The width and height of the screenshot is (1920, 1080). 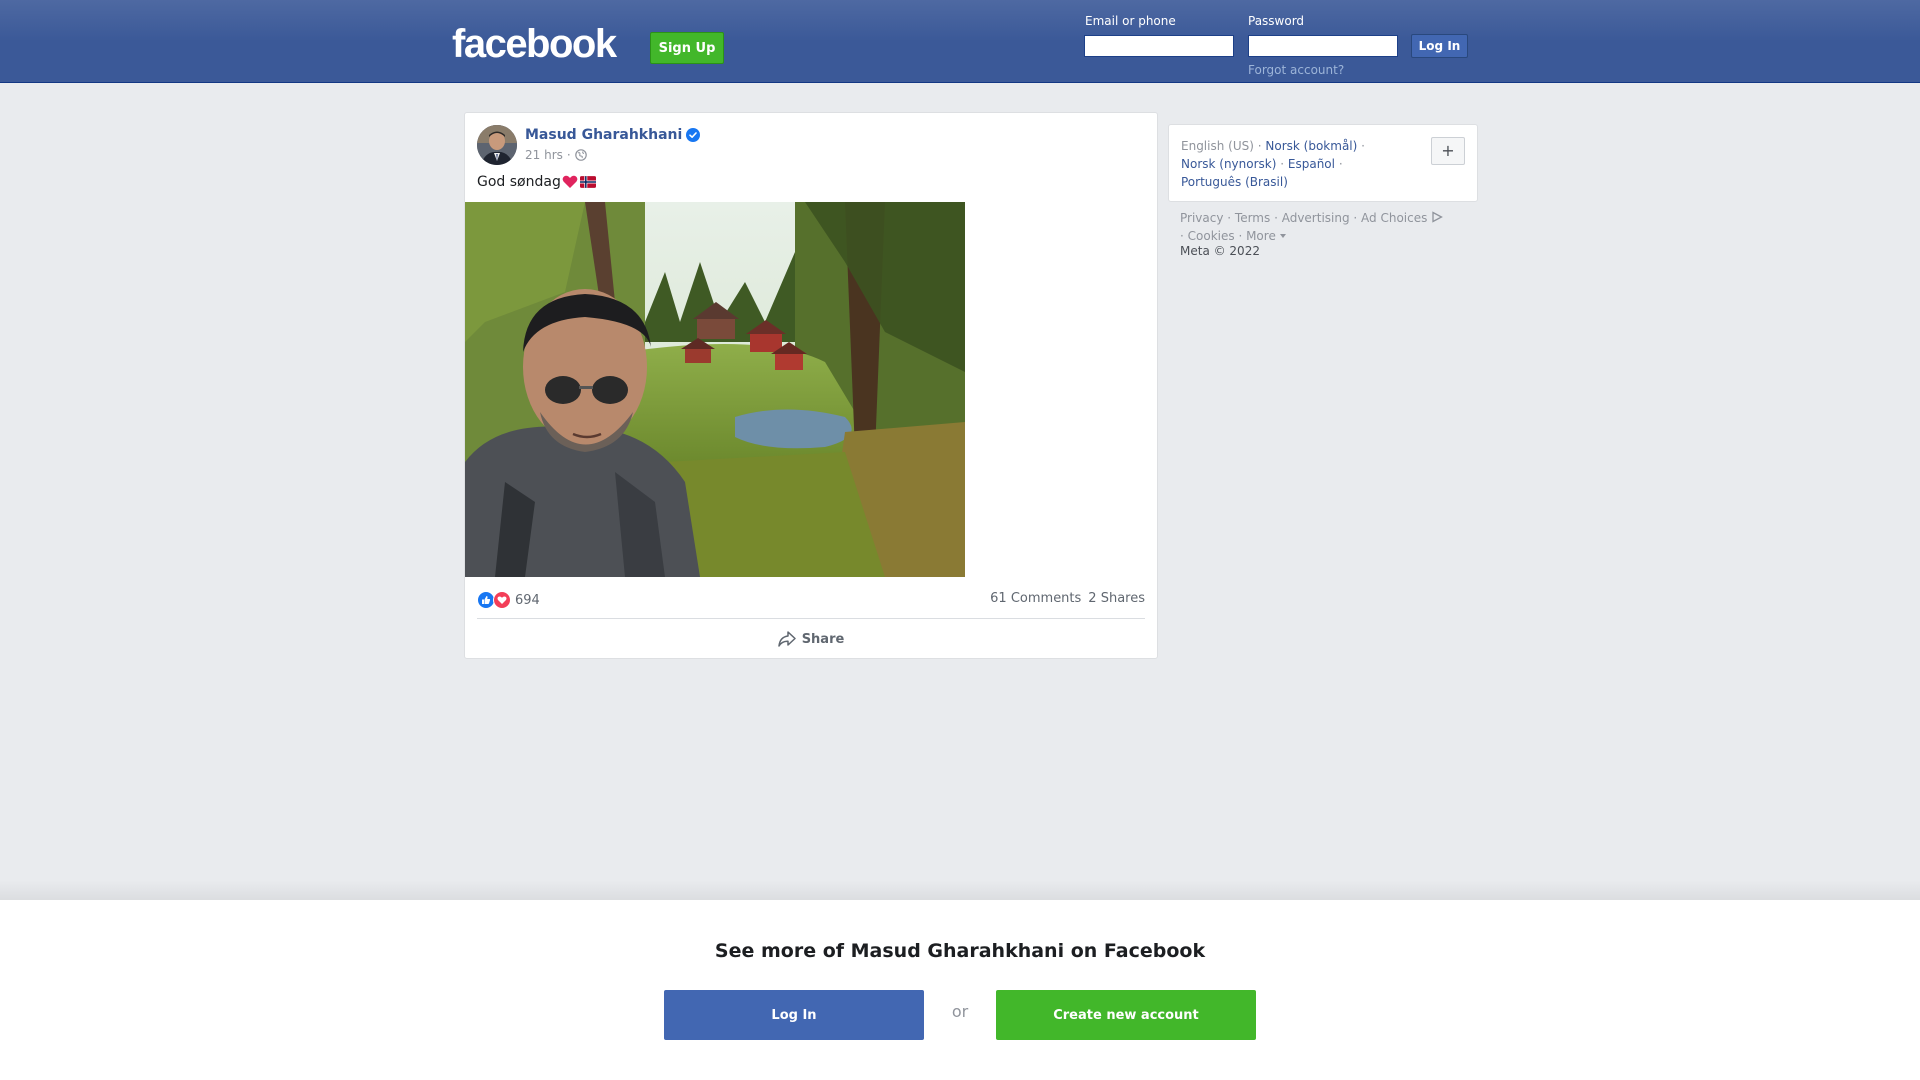 What do you see at coordinates (544, 155) in the screenshot?
I see `post-time: 21 hrs` at bounding box center [544, 155].